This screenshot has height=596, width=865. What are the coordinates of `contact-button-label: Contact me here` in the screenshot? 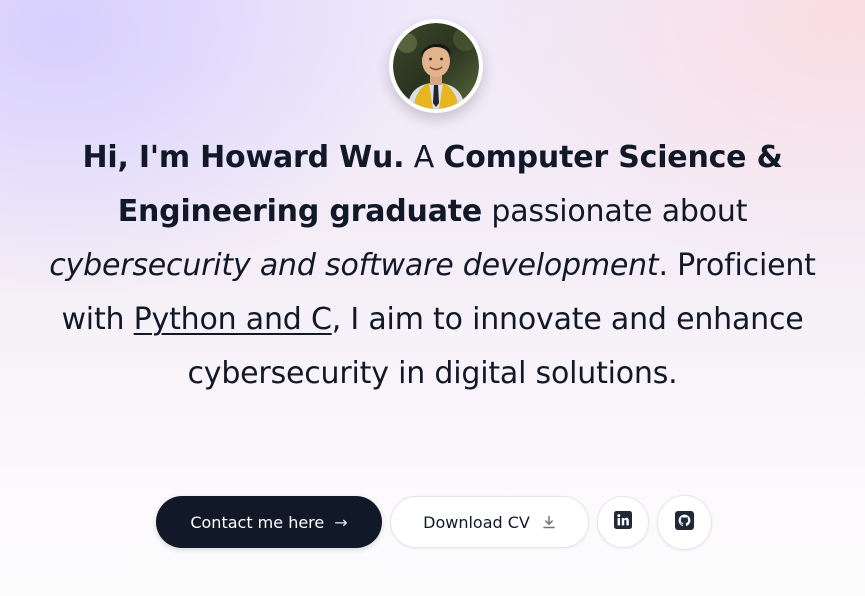 It's located at (257, 522).